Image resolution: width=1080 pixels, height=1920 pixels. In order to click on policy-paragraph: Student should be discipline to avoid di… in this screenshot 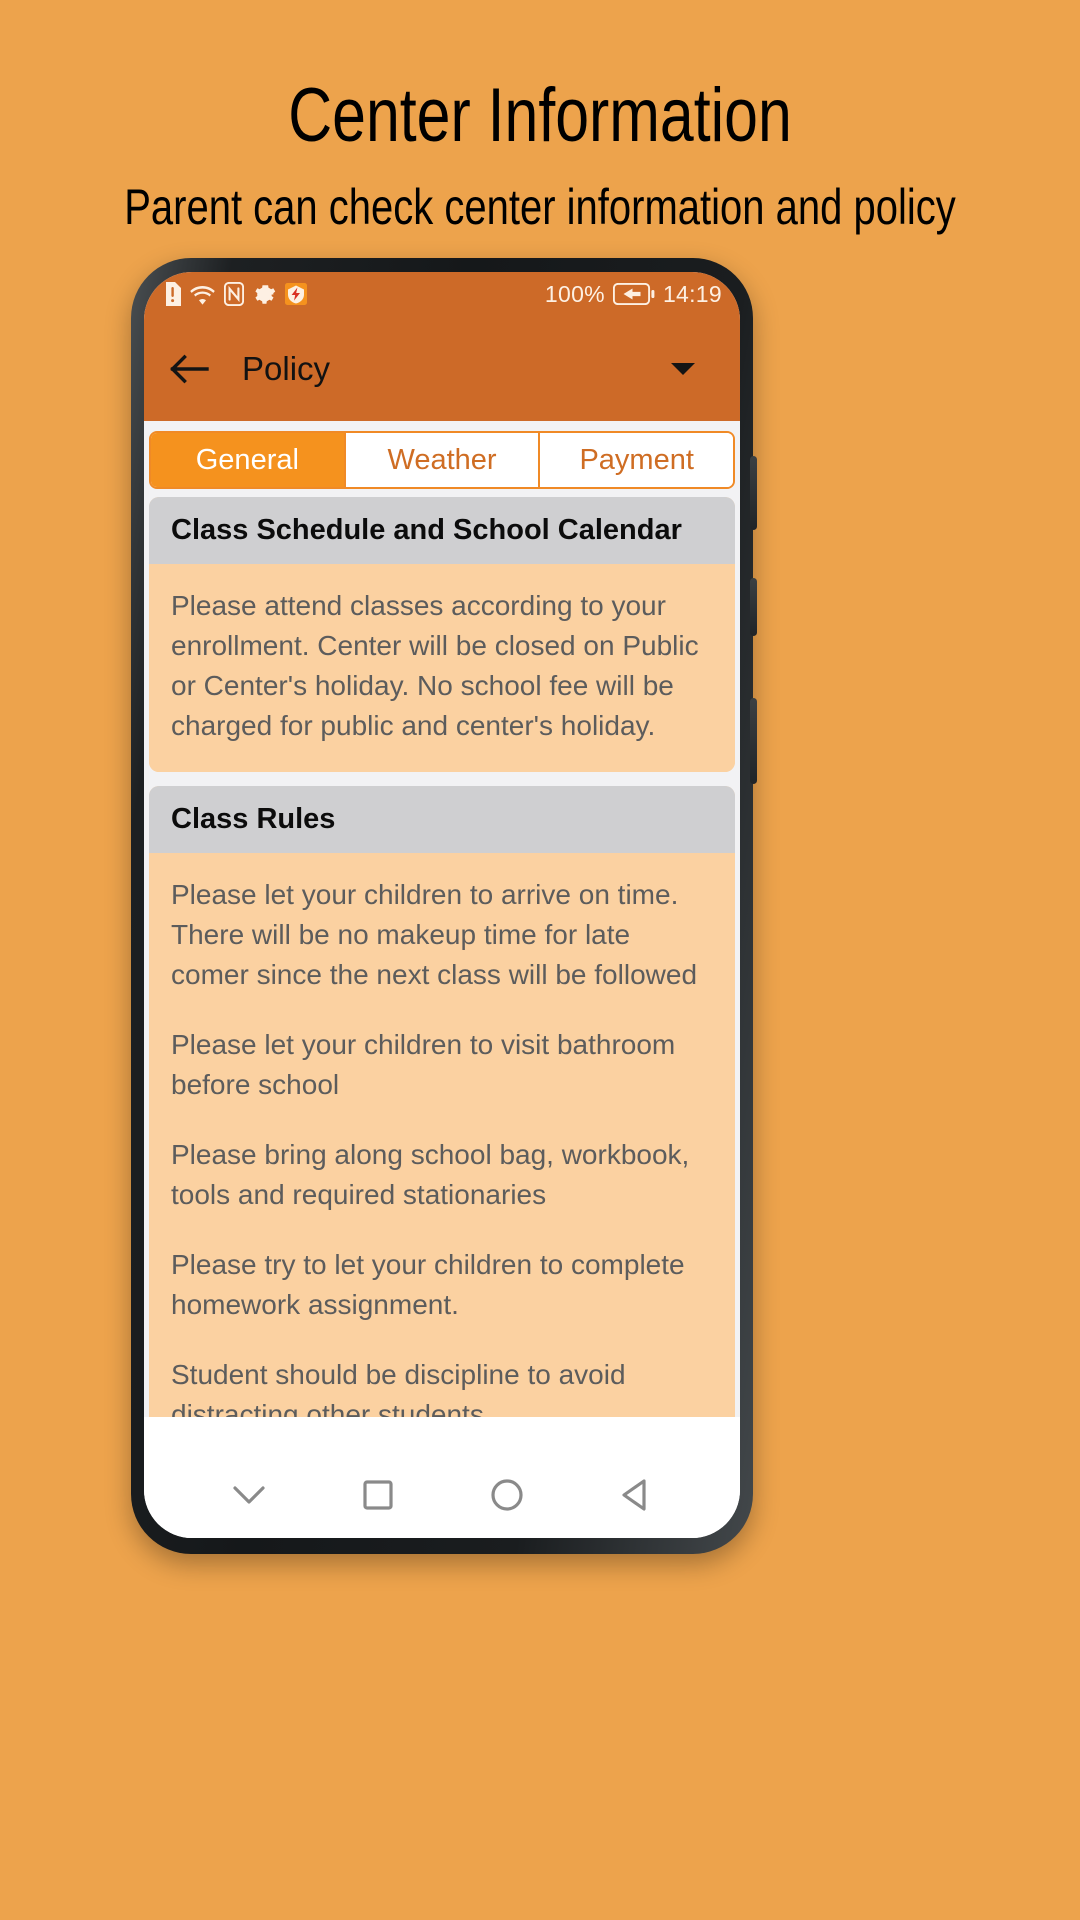, I will do `click(398, 1388)`.